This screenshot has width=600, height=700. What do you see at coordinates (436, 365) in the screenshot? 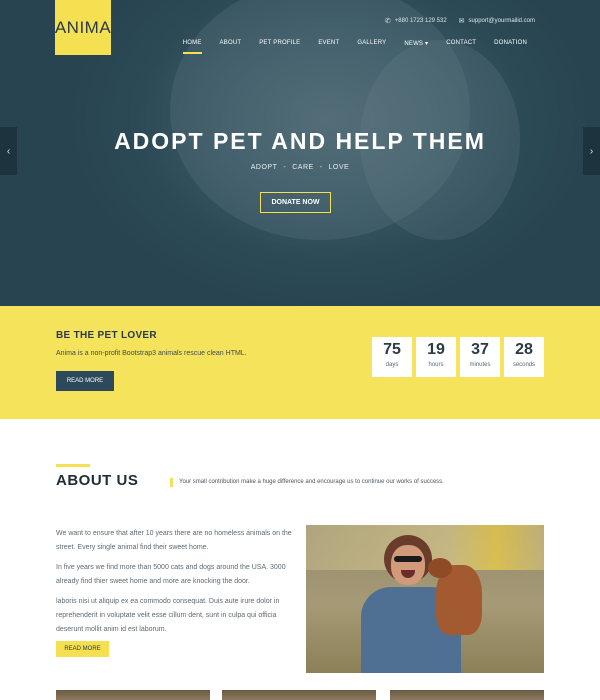
I see `countdown-label: hours` at bounding box center [436, 365].